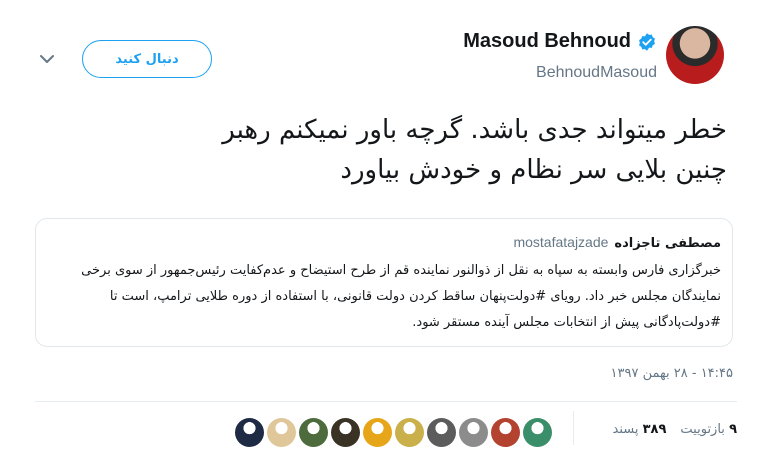 Image resolution: width=757 pixels, height=456 pixels. What do you see at coordinates (573, 428) in the screenshot?
I see `stats-separator` at bounding box center [573, 428].